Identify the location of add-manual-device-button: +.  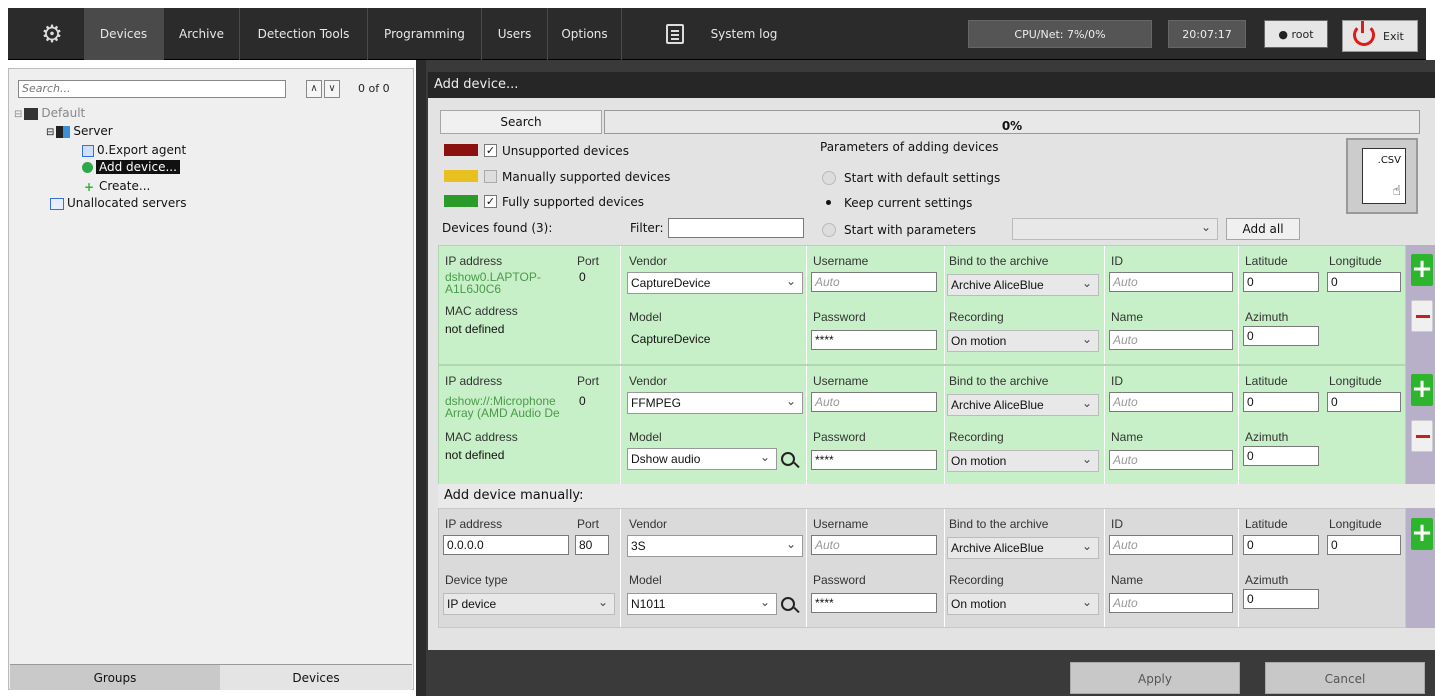
(1422, 534).